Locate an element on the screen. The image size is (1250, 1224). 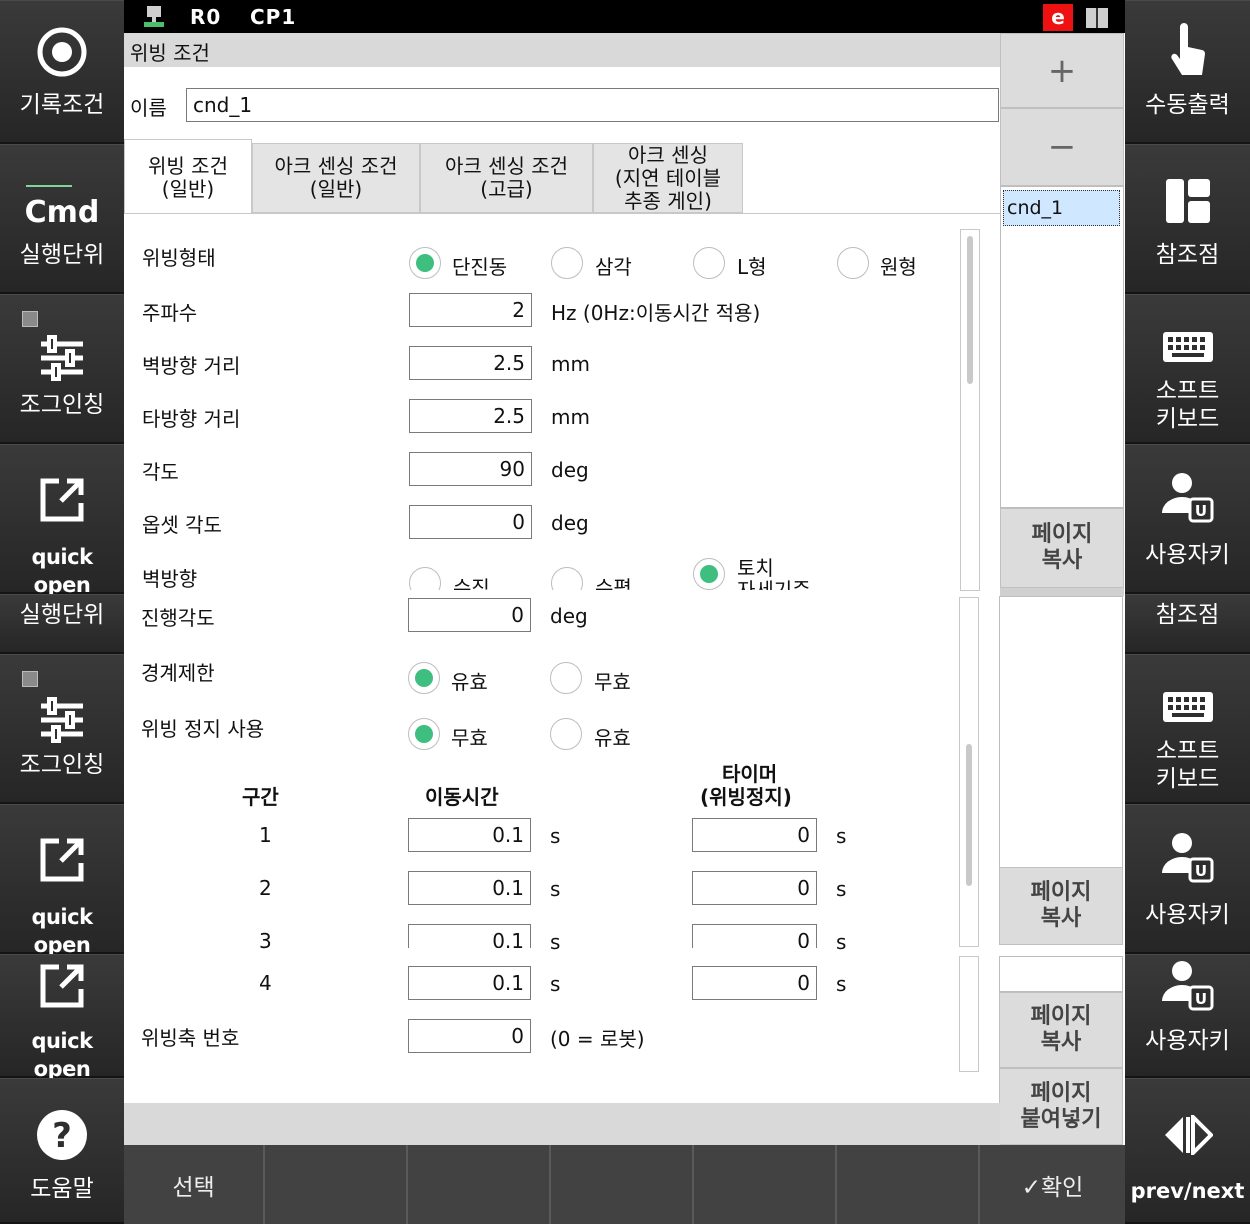
minus-icon: − is located at coordinates (1062, 147).